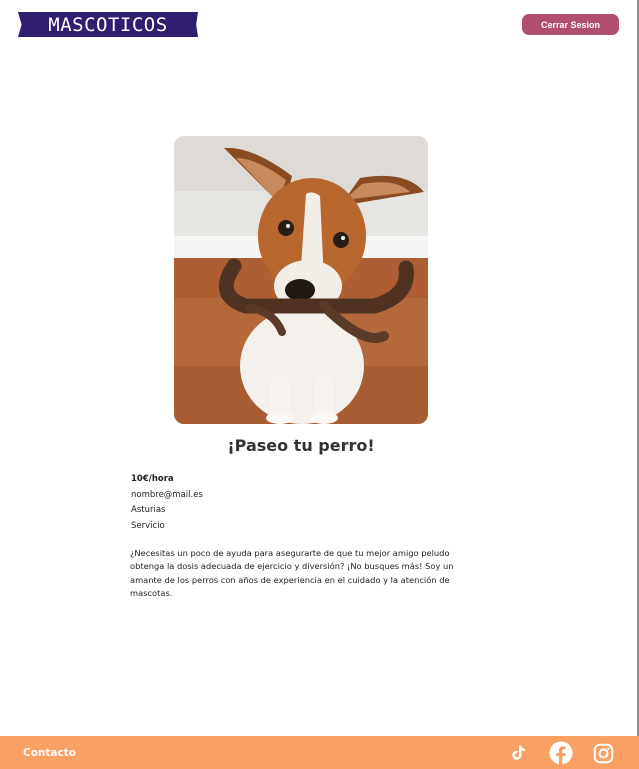  I want to click on logo-text: MASCOTICOS, so click(108, 24).